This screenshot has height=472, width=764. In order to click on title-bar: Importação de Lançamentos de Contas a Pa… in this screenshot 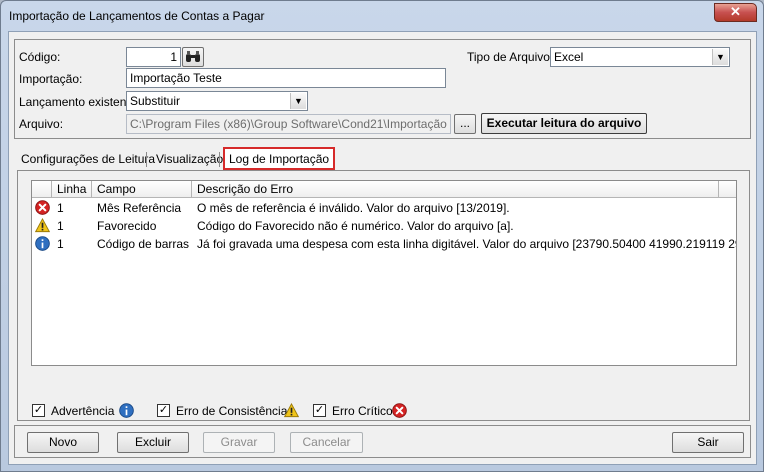, I will do `click(382, 16)`.